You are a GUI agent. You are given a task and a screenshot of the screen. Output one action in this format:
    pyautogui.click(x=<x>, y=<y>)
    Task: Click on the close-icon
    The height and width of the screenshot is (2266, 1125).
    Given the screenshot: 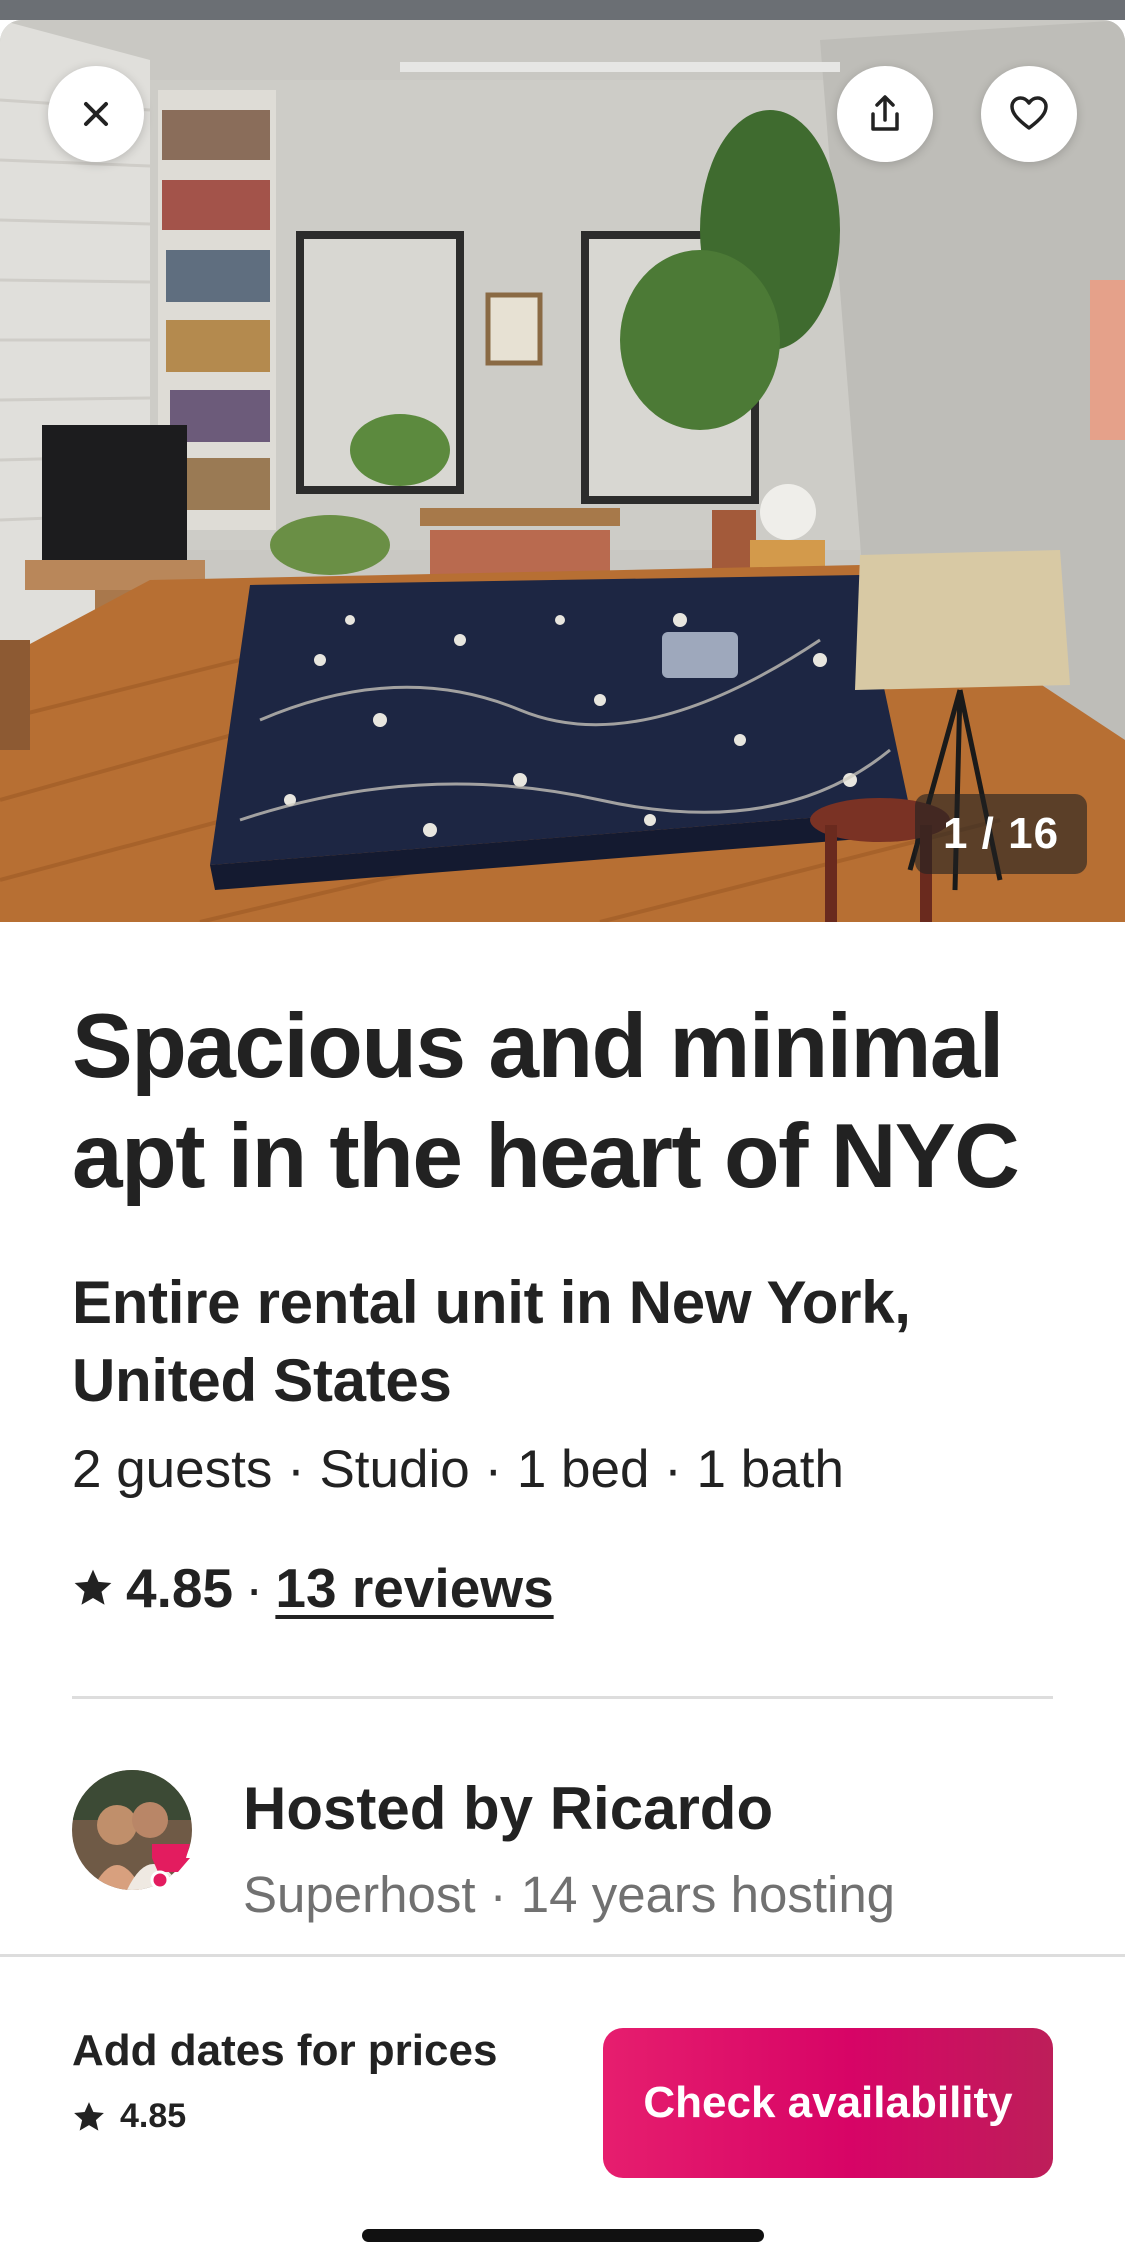 What is the action you would take?
    pyautogui.click(x=96, y=114)
    